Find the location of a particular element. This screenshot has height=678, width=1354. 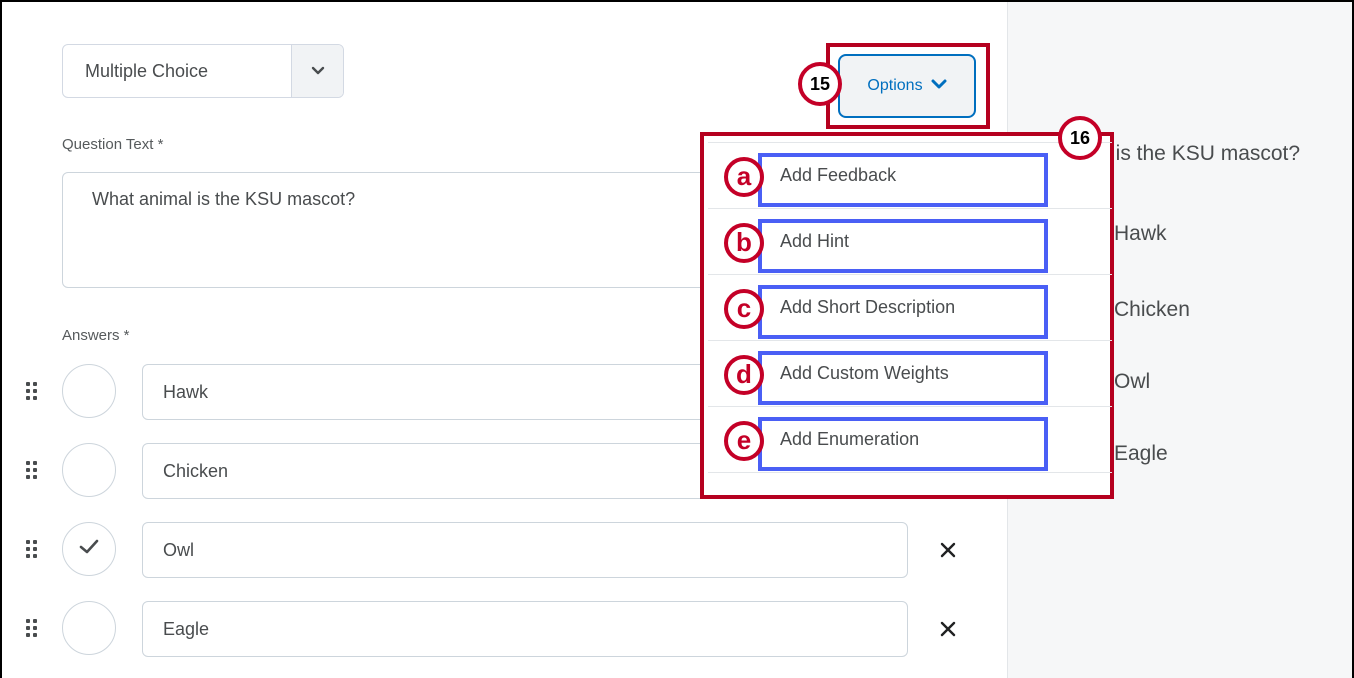

callout-letter: e is located at coordinates (744, 441).